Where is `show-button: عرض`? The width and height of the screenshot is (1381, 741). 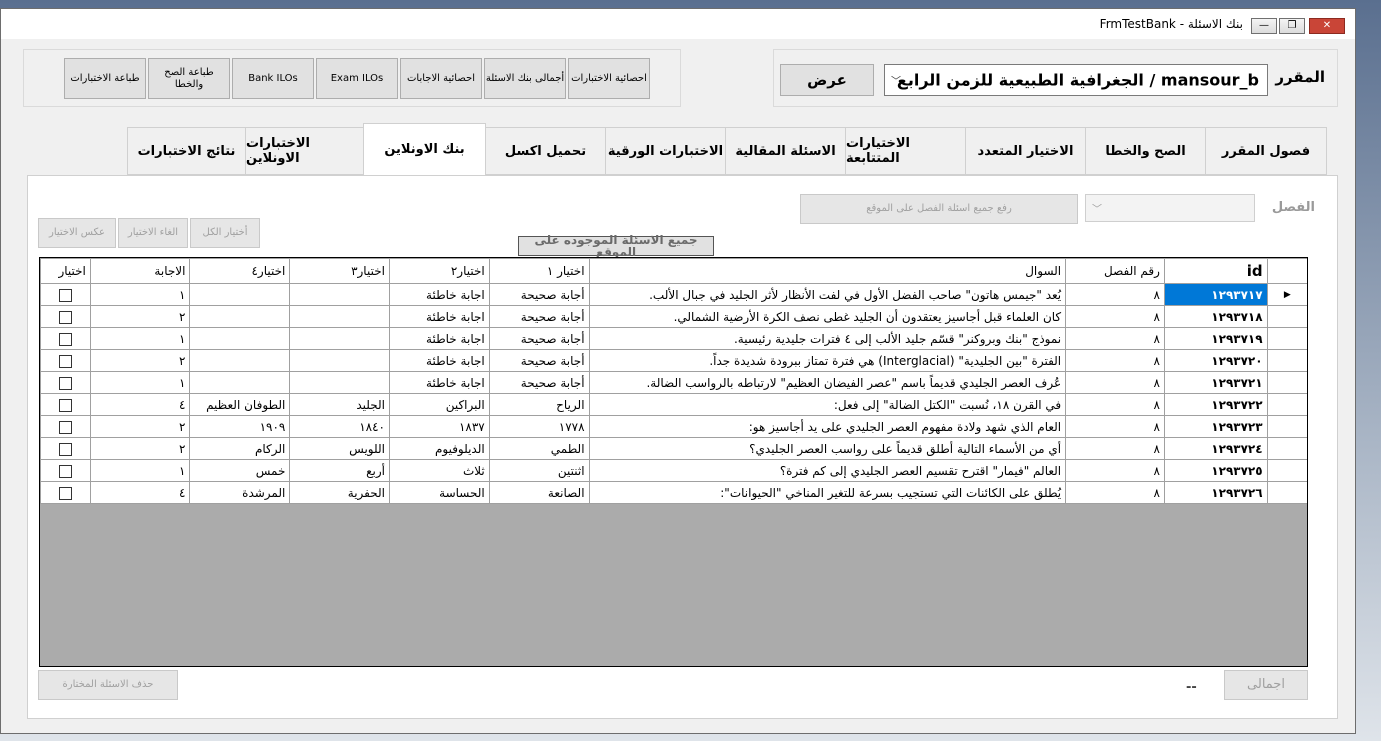
show-button: عرض is located at coordinates (827, 80).